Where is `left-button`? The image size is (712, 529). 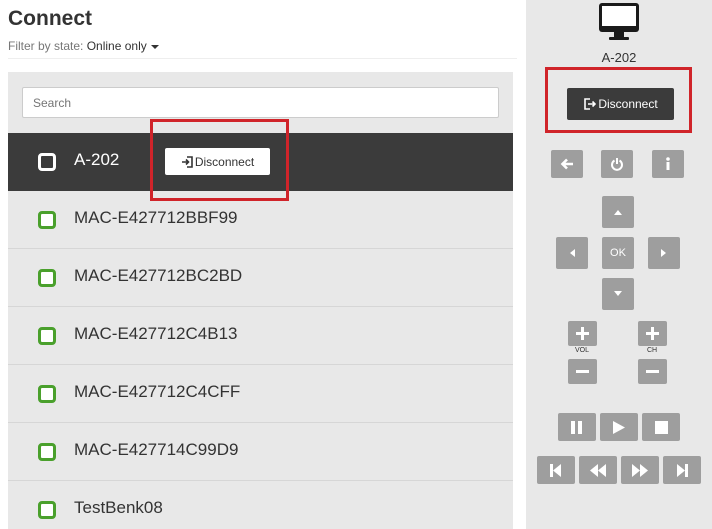 left-button is located at coordinates (572, 253).